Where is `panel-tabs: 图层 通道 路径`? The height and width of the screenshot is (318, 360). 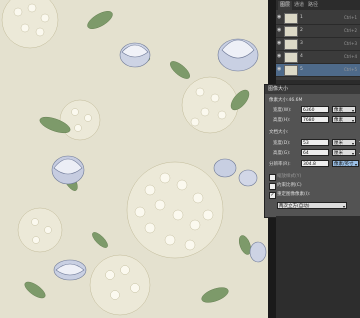
panel-tabs: 图层 通道 路径 is located at coordinates (318, 5).